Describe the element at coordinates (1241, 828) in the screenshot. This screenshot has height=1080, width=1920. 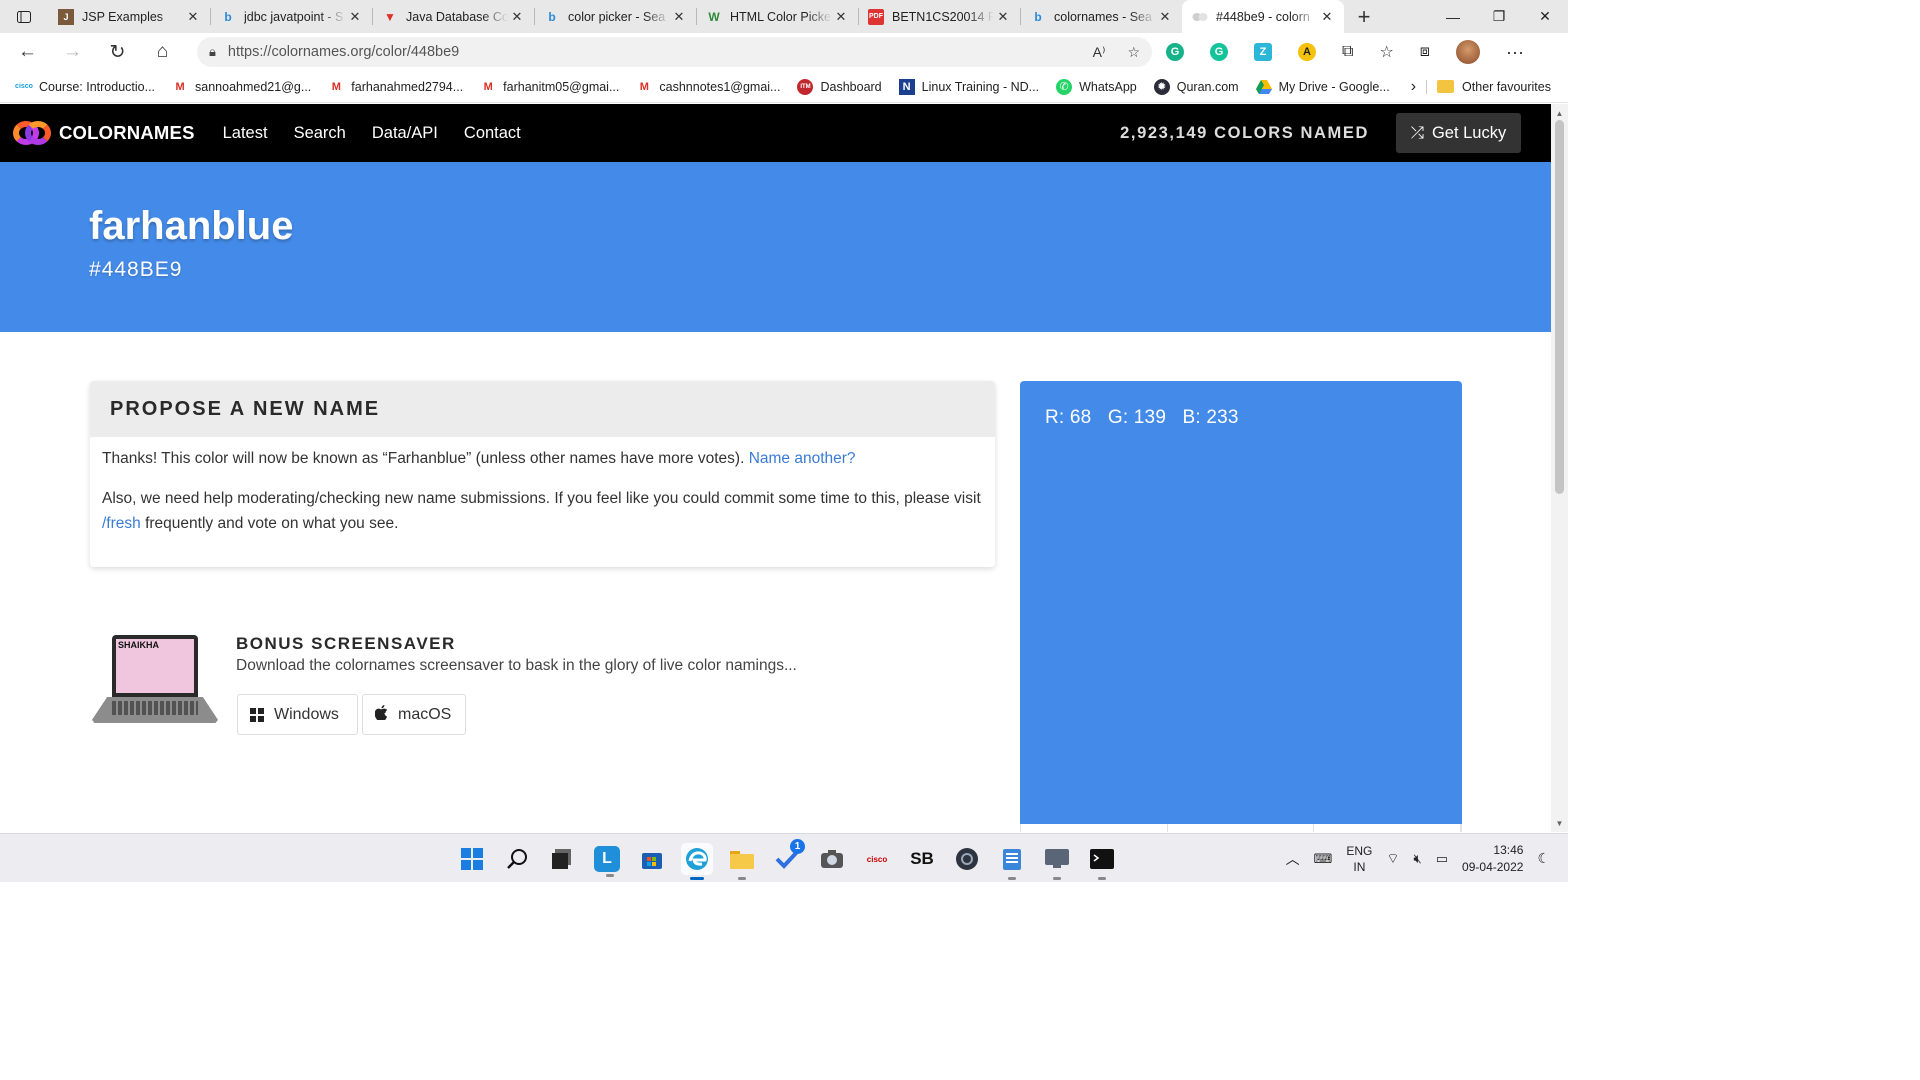
I see `swatch-footer-strip` at that location.